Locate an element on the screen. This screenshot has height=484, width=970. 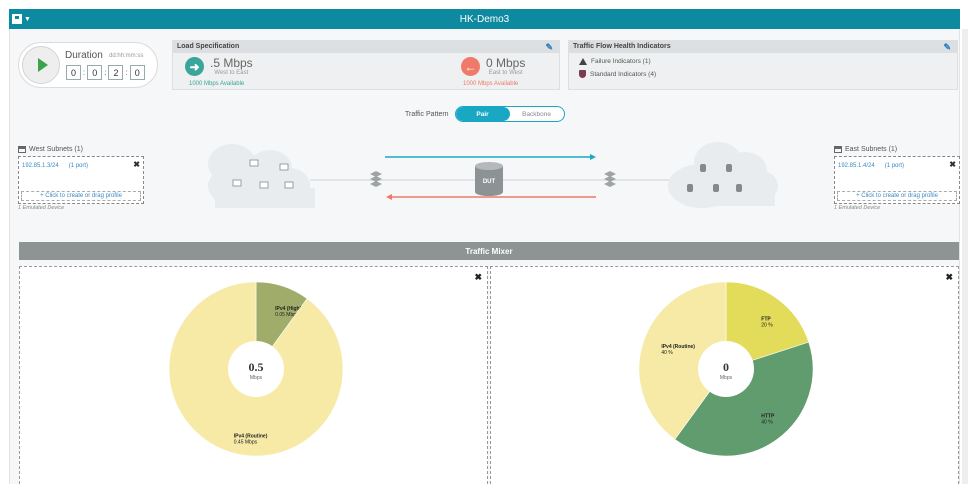
west-create-profile: + Click to create or drag profile is located at coordinates (81, 196).